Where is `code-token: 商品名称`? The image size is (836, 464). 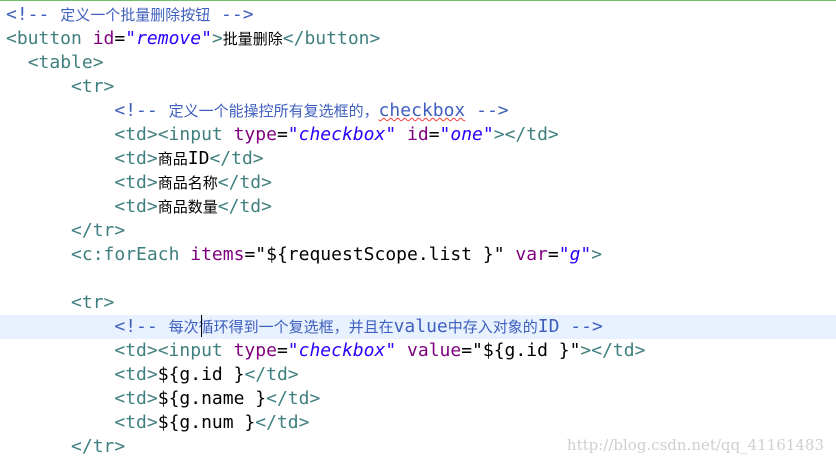 code-token: 商品名称 is located at coordinates (187, 183).